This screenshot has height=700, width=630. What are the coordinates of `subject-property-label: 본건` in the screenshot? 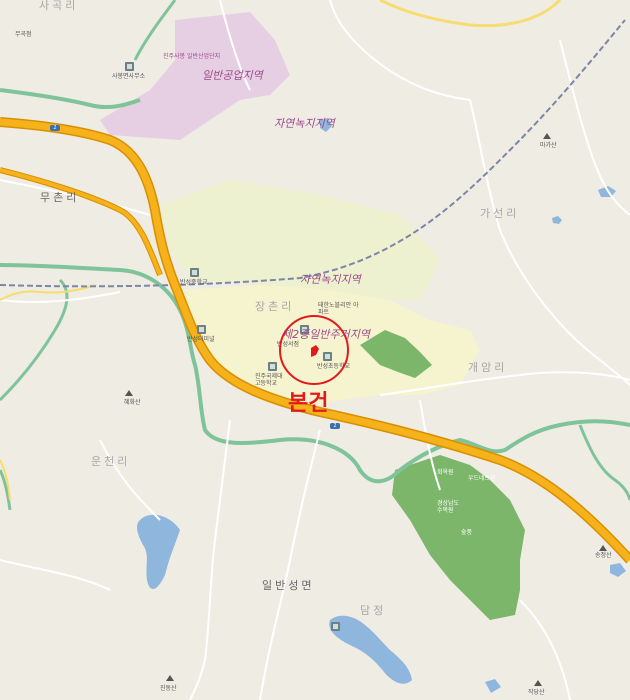 It's located at (308, 403).